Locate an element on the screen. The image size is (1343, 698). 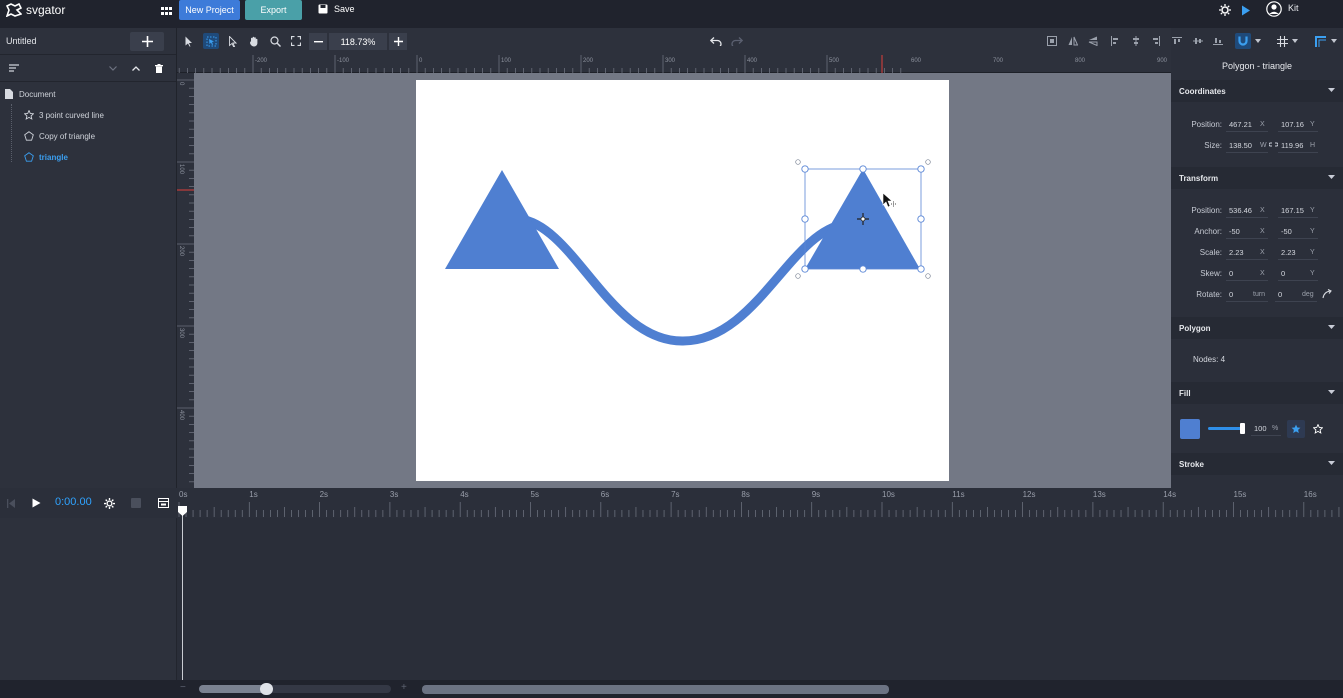
rotate-row: Rotate: 0 turn 0 deg is located at coordinates (1257, 296).